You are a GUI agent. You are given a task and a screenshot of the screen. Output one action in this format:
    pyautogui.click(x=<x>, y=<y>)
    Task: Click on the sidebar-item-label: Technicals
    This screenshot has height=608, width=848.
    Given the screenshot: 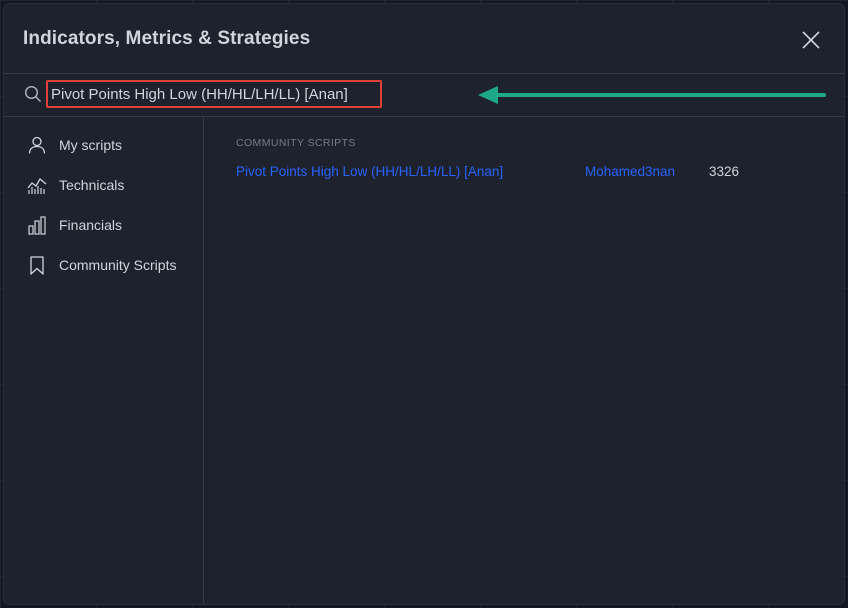 What is the action you would take?
    pyautogui.click(x=92, y=185)
    